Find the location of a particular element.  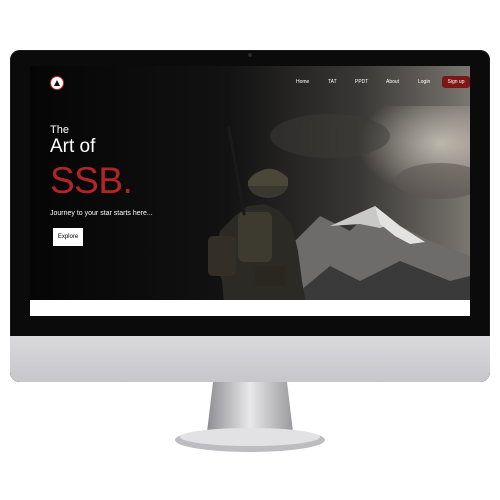

nav-link-ppdt: PPDT is located at coordinates (361, 82).